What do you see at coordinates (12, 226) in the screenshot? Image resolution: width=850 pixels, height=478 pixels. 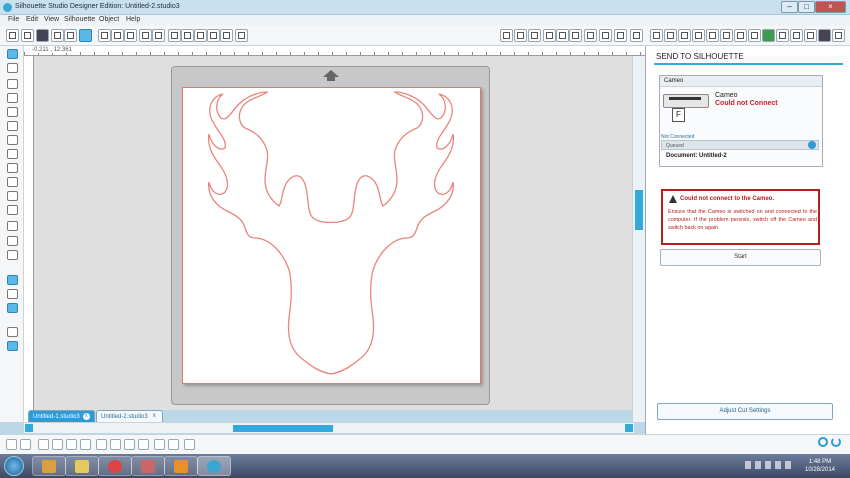 I see `text-tool-icon` at bounding box center [12, 226].